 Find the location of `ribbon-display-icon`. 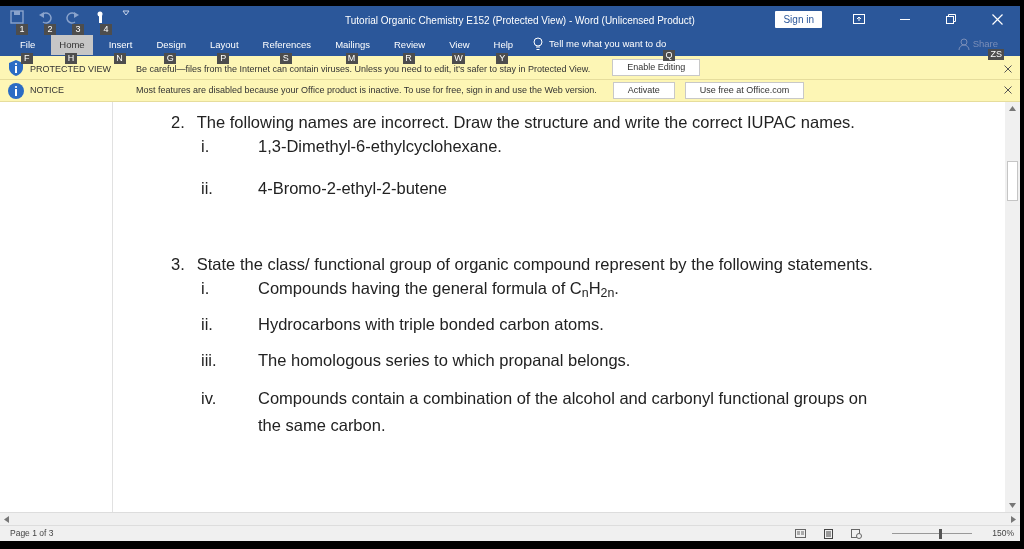

ribbon-display-icon is located at coordinates (859, 19).